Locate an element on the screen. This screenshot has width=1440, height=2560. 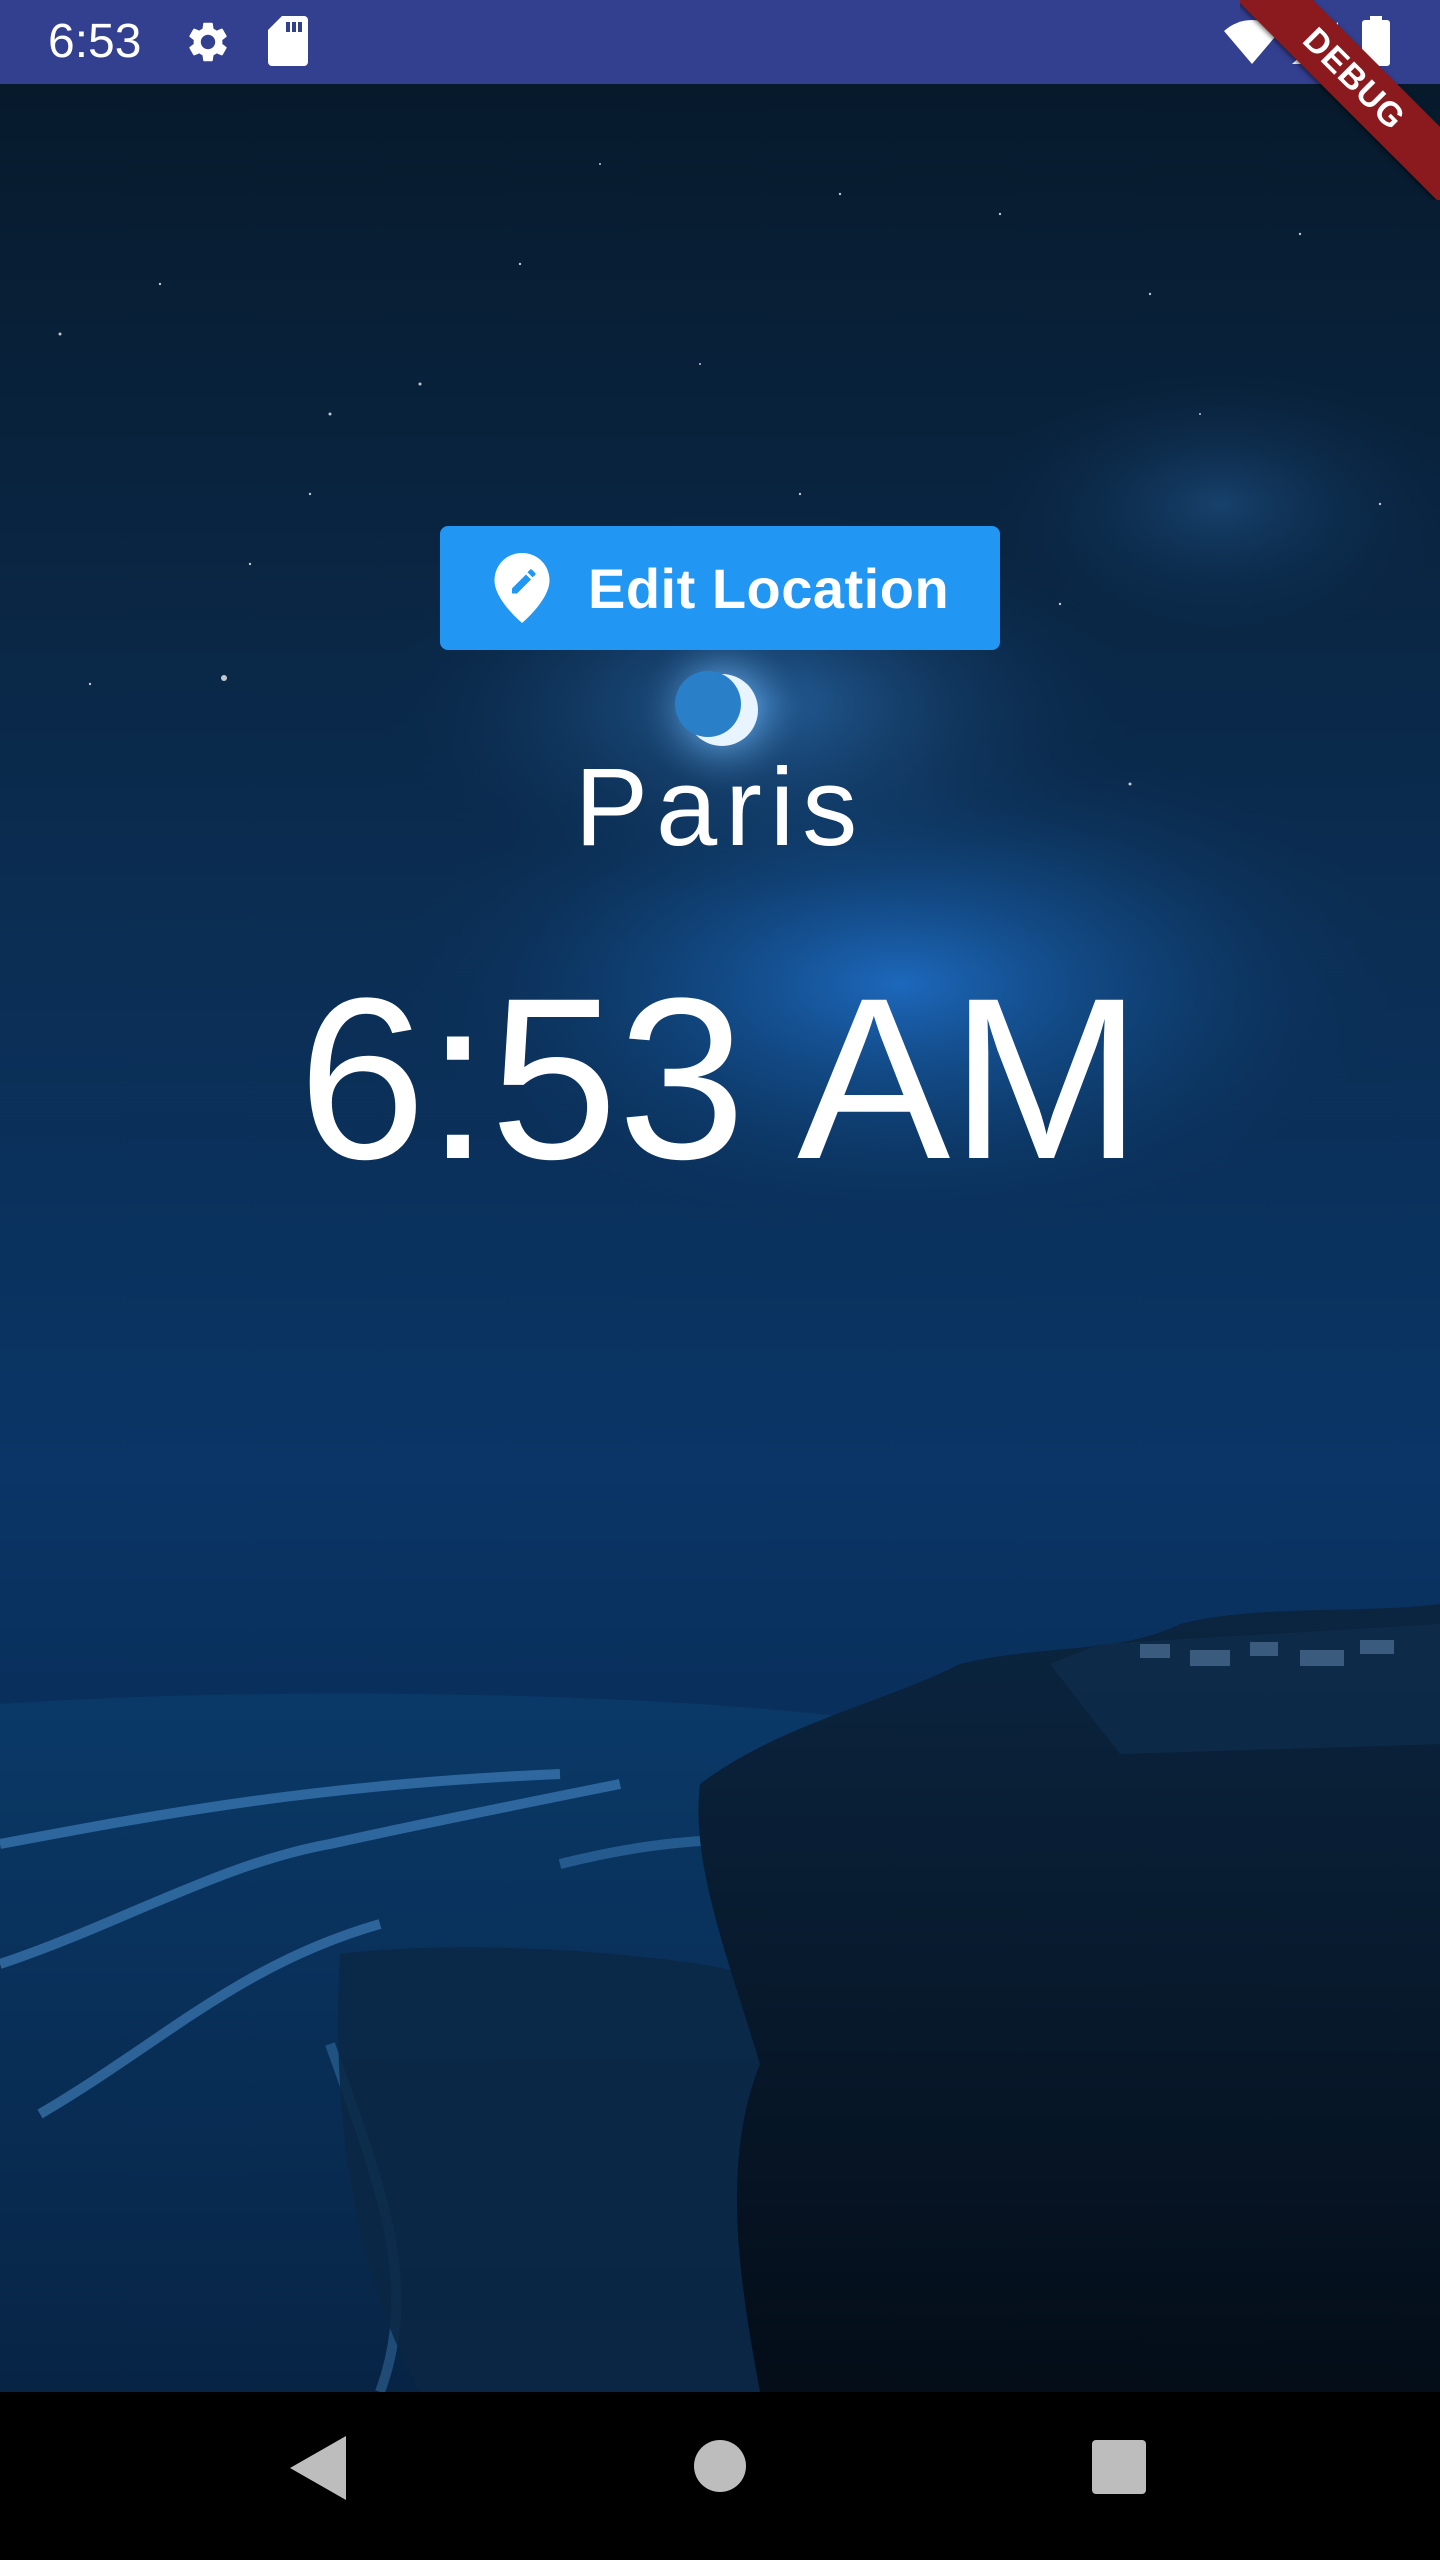
edit-location-button: Edit Location is located at coordinates (720, 588).